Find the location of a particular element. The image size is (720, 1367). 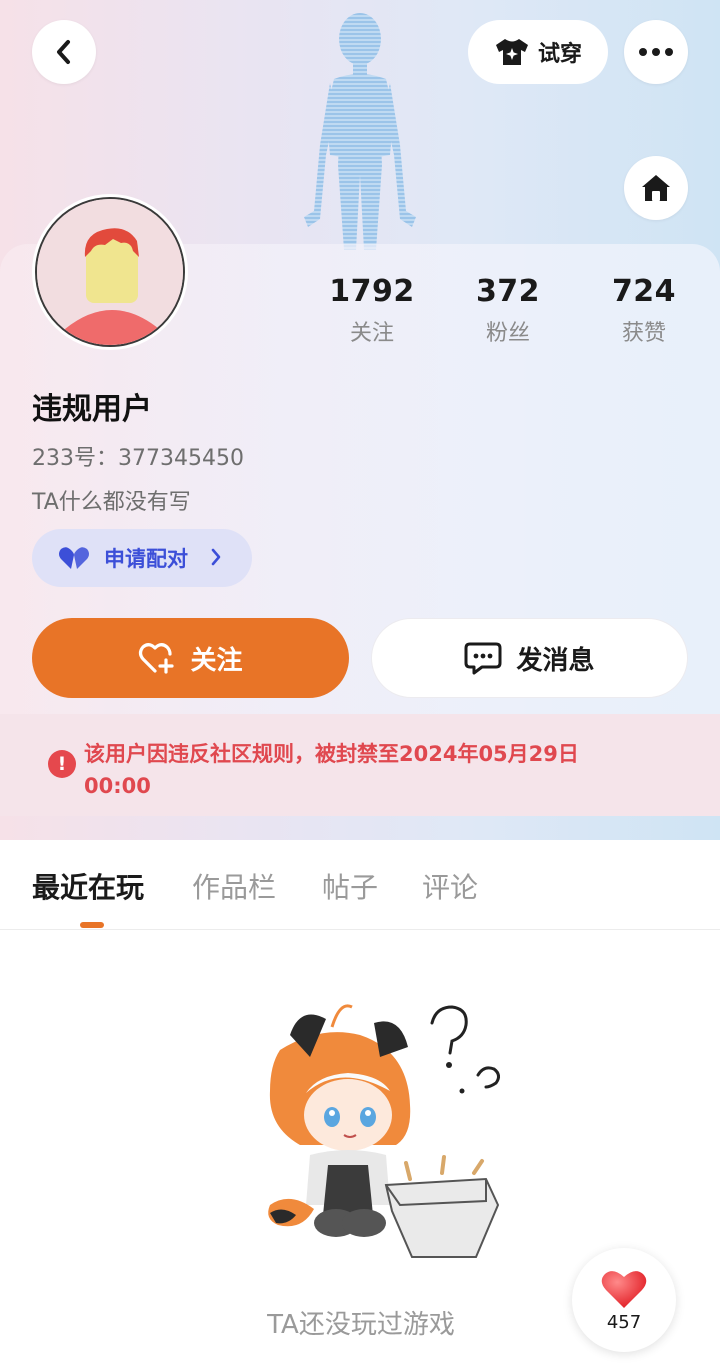

send-message-label: 发消息 is located at coordinates (555, 660).